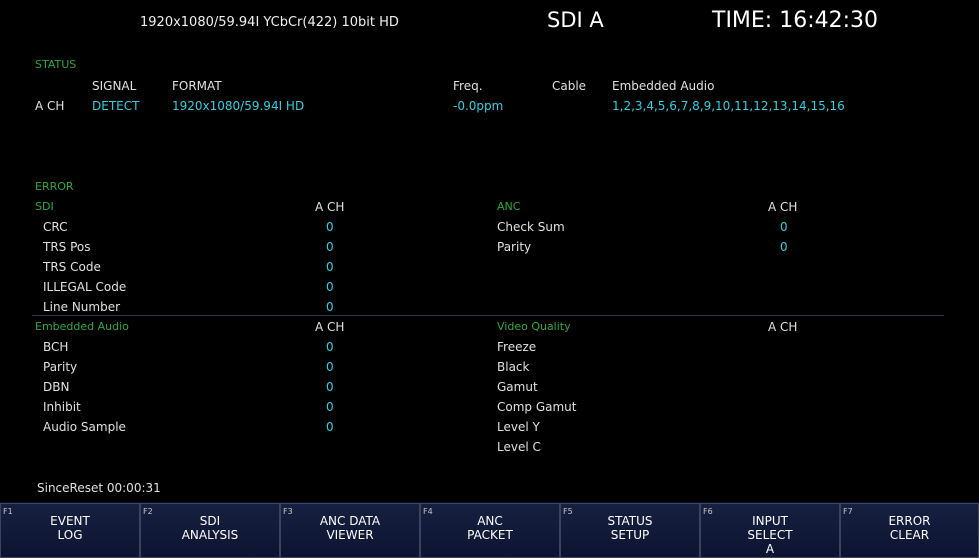  I want to click on anc-channel-header: A CH, so click(783, 207).